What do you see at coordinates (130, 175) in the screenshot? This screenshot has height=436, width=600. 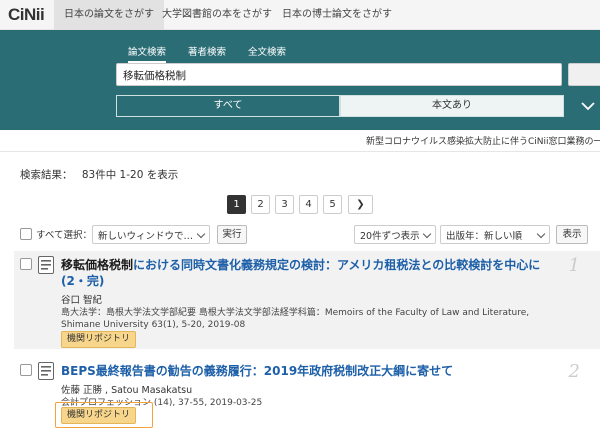 I see `result-count-value: 83件中 1-20 を表示` at bounding box center [130, 175].